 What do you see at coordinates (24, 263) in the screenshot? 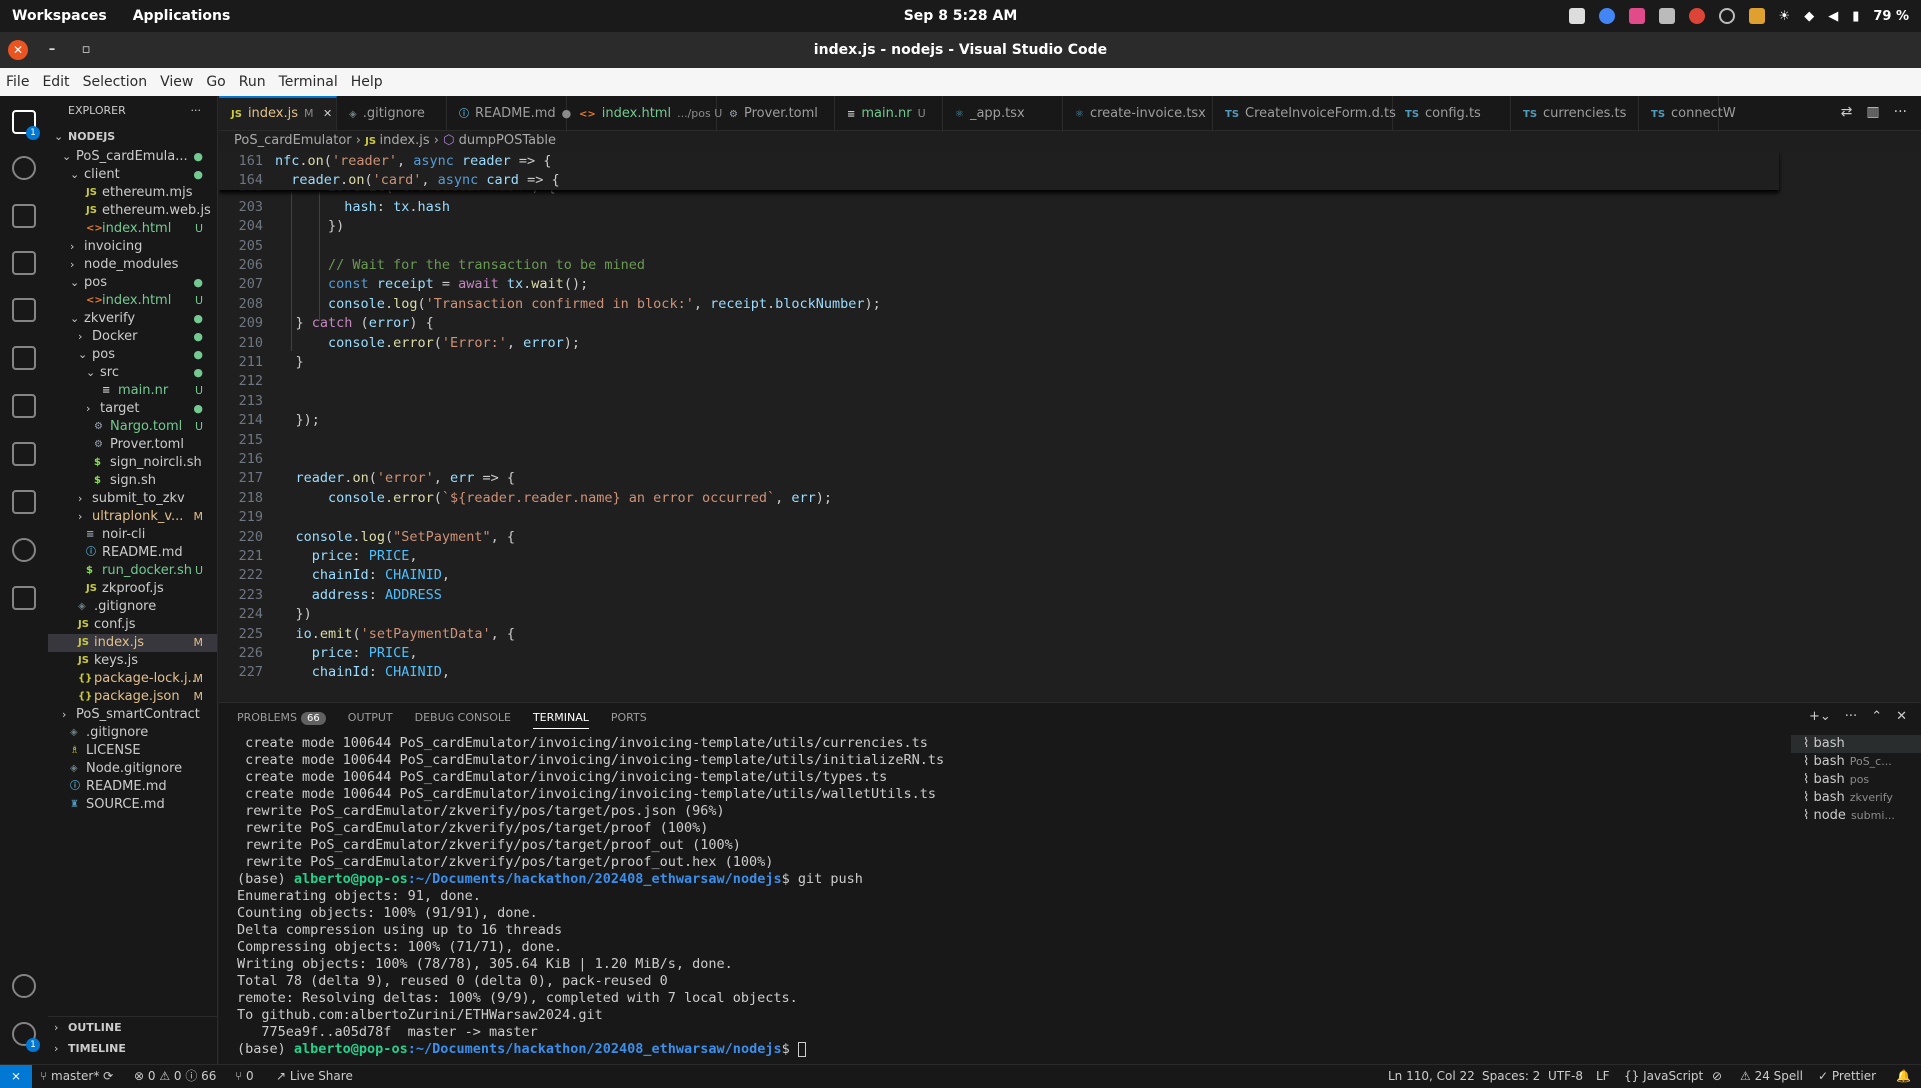
I see `run-debug-icon` at bounding box center [24, 263].